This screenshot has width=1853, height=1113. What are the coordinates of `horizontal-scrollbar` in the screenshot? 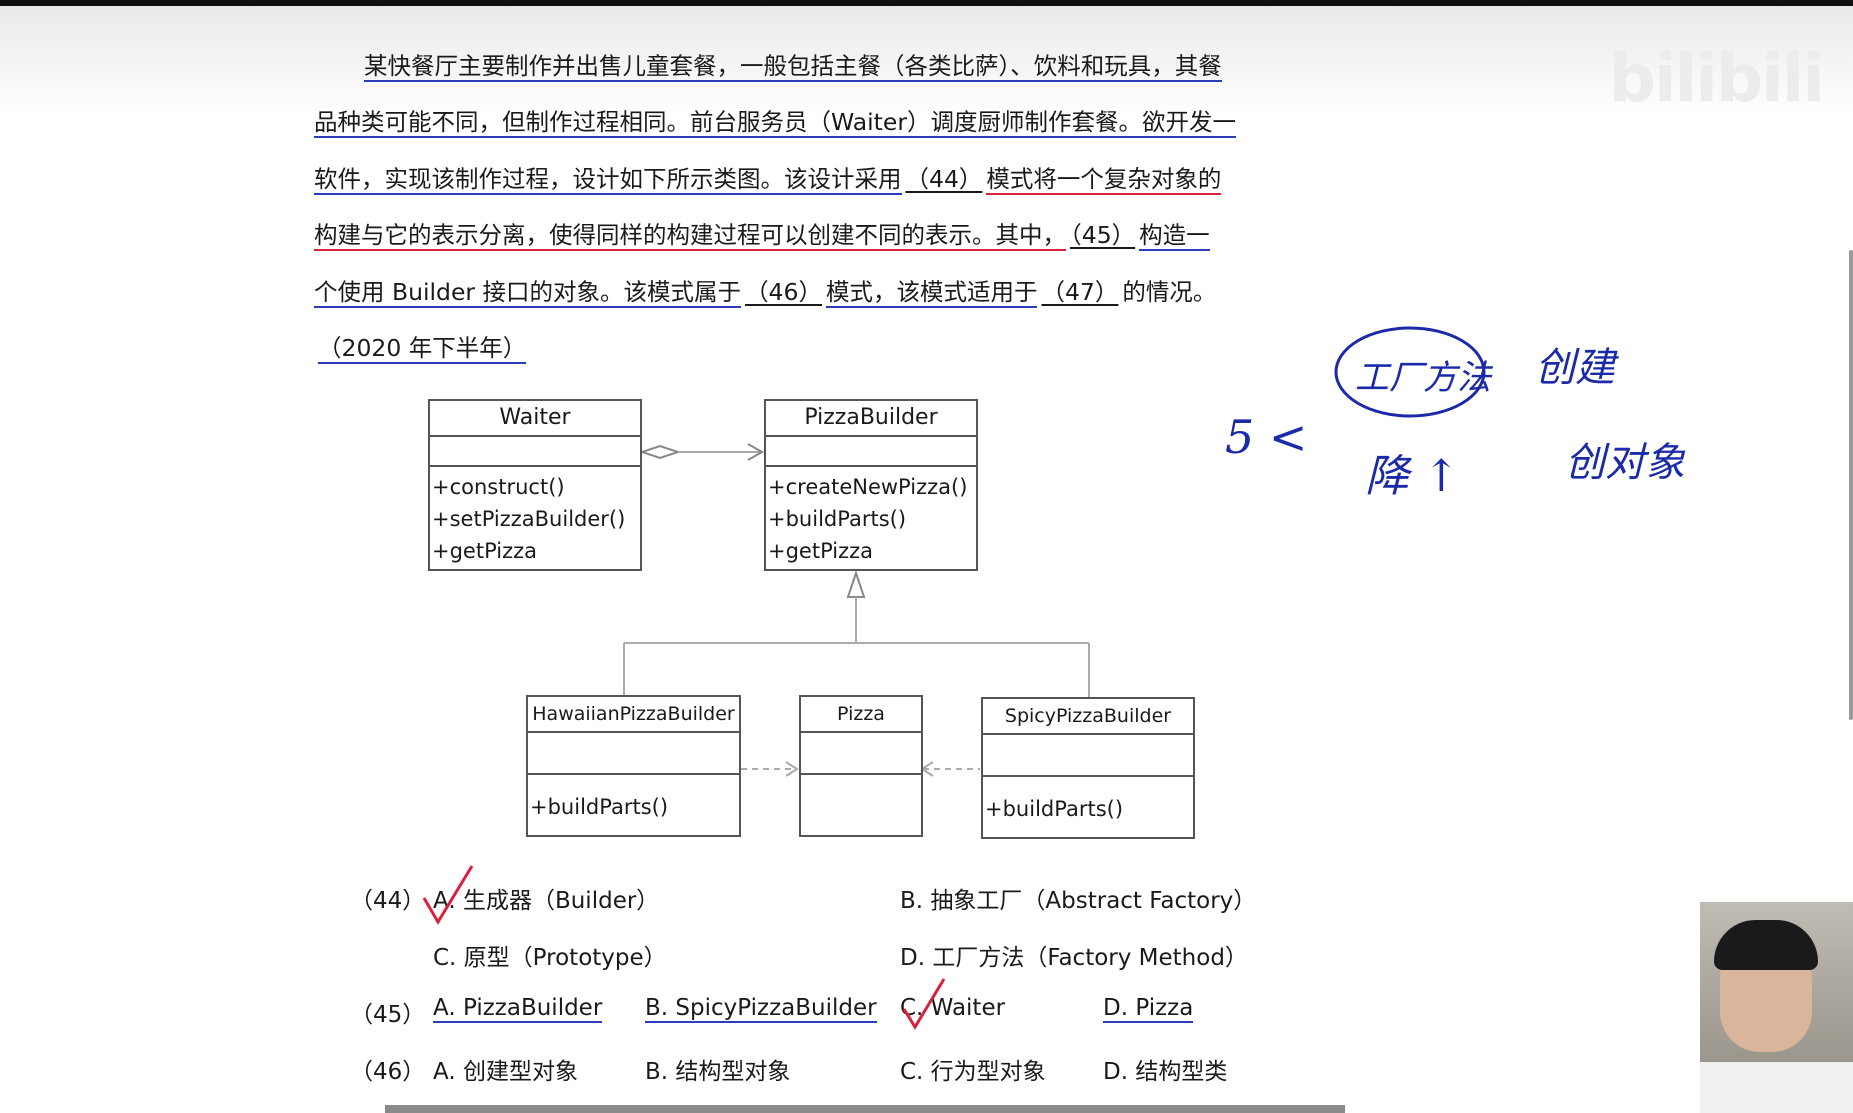 It's located at (865, 1109).